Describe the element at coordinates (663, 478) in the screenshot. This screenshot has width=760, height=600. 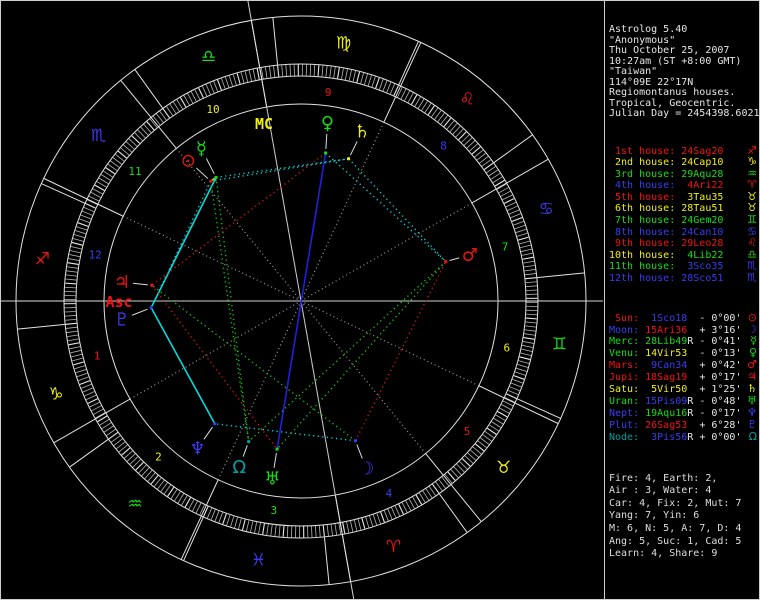
I see `stat-line-0: Fire: 4, Earth: 2,` at that location.